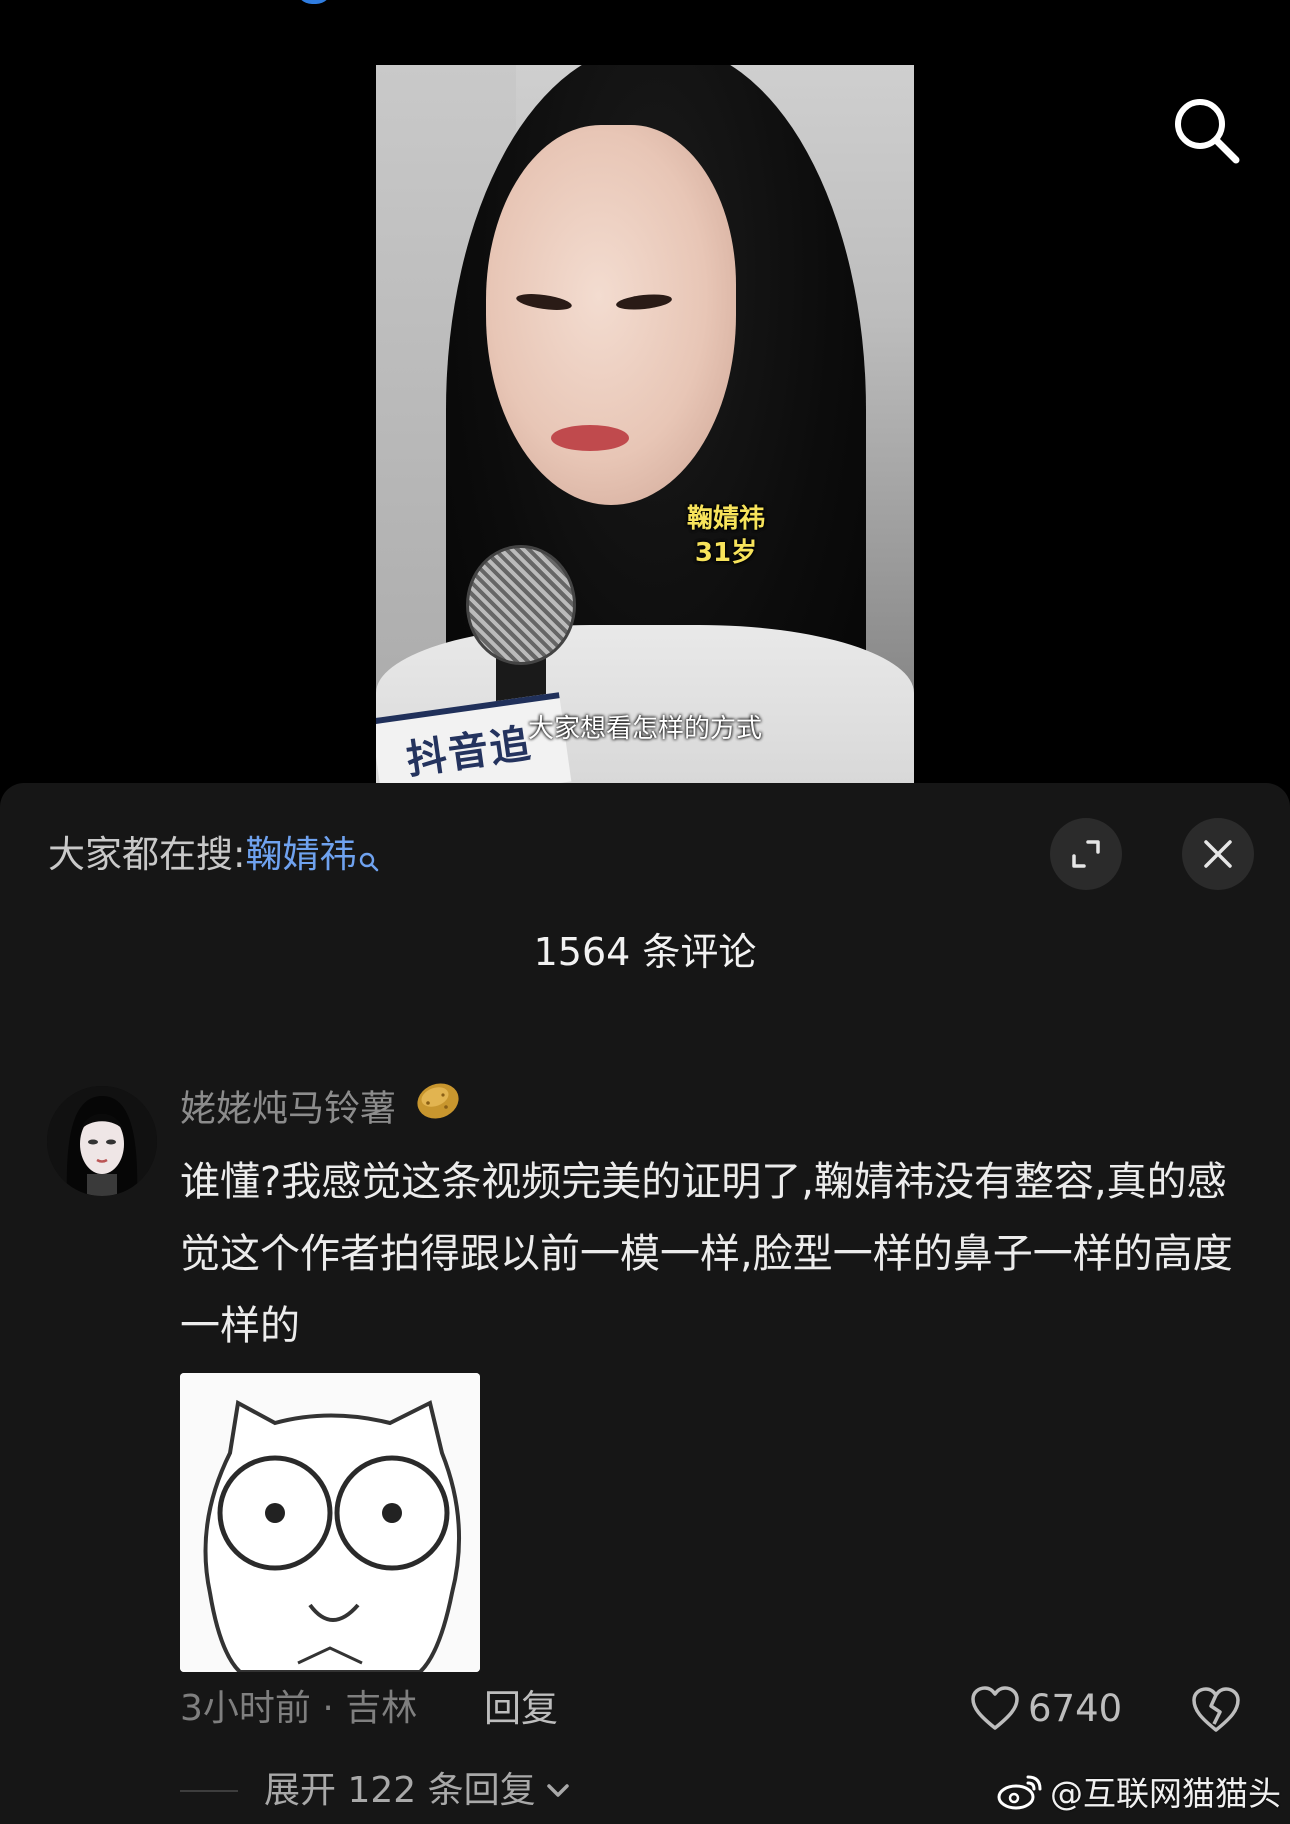 This screenshot has height=1824, width=1290. Describe the element at coordinates (726, 553) in the screenshot. I see `video-age: 31岁` at that location.